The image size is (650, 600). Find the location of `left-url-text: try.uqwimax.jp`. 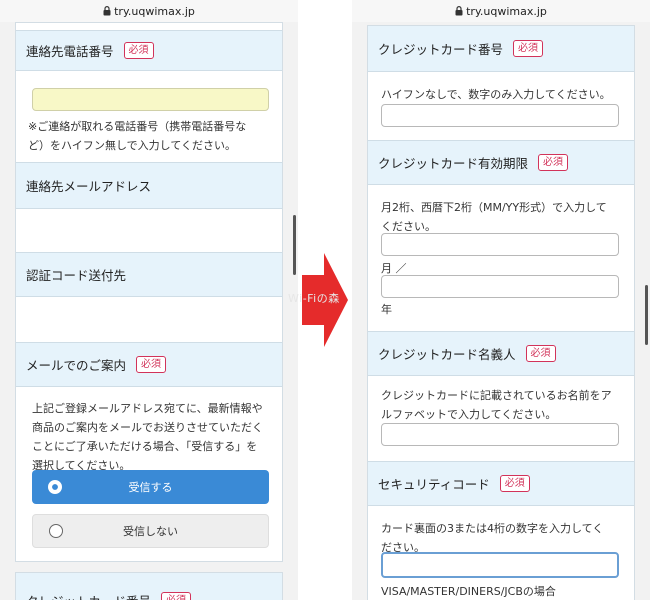

left-url-text: try.uqwimax.jp is located at coordinates (154, 11).